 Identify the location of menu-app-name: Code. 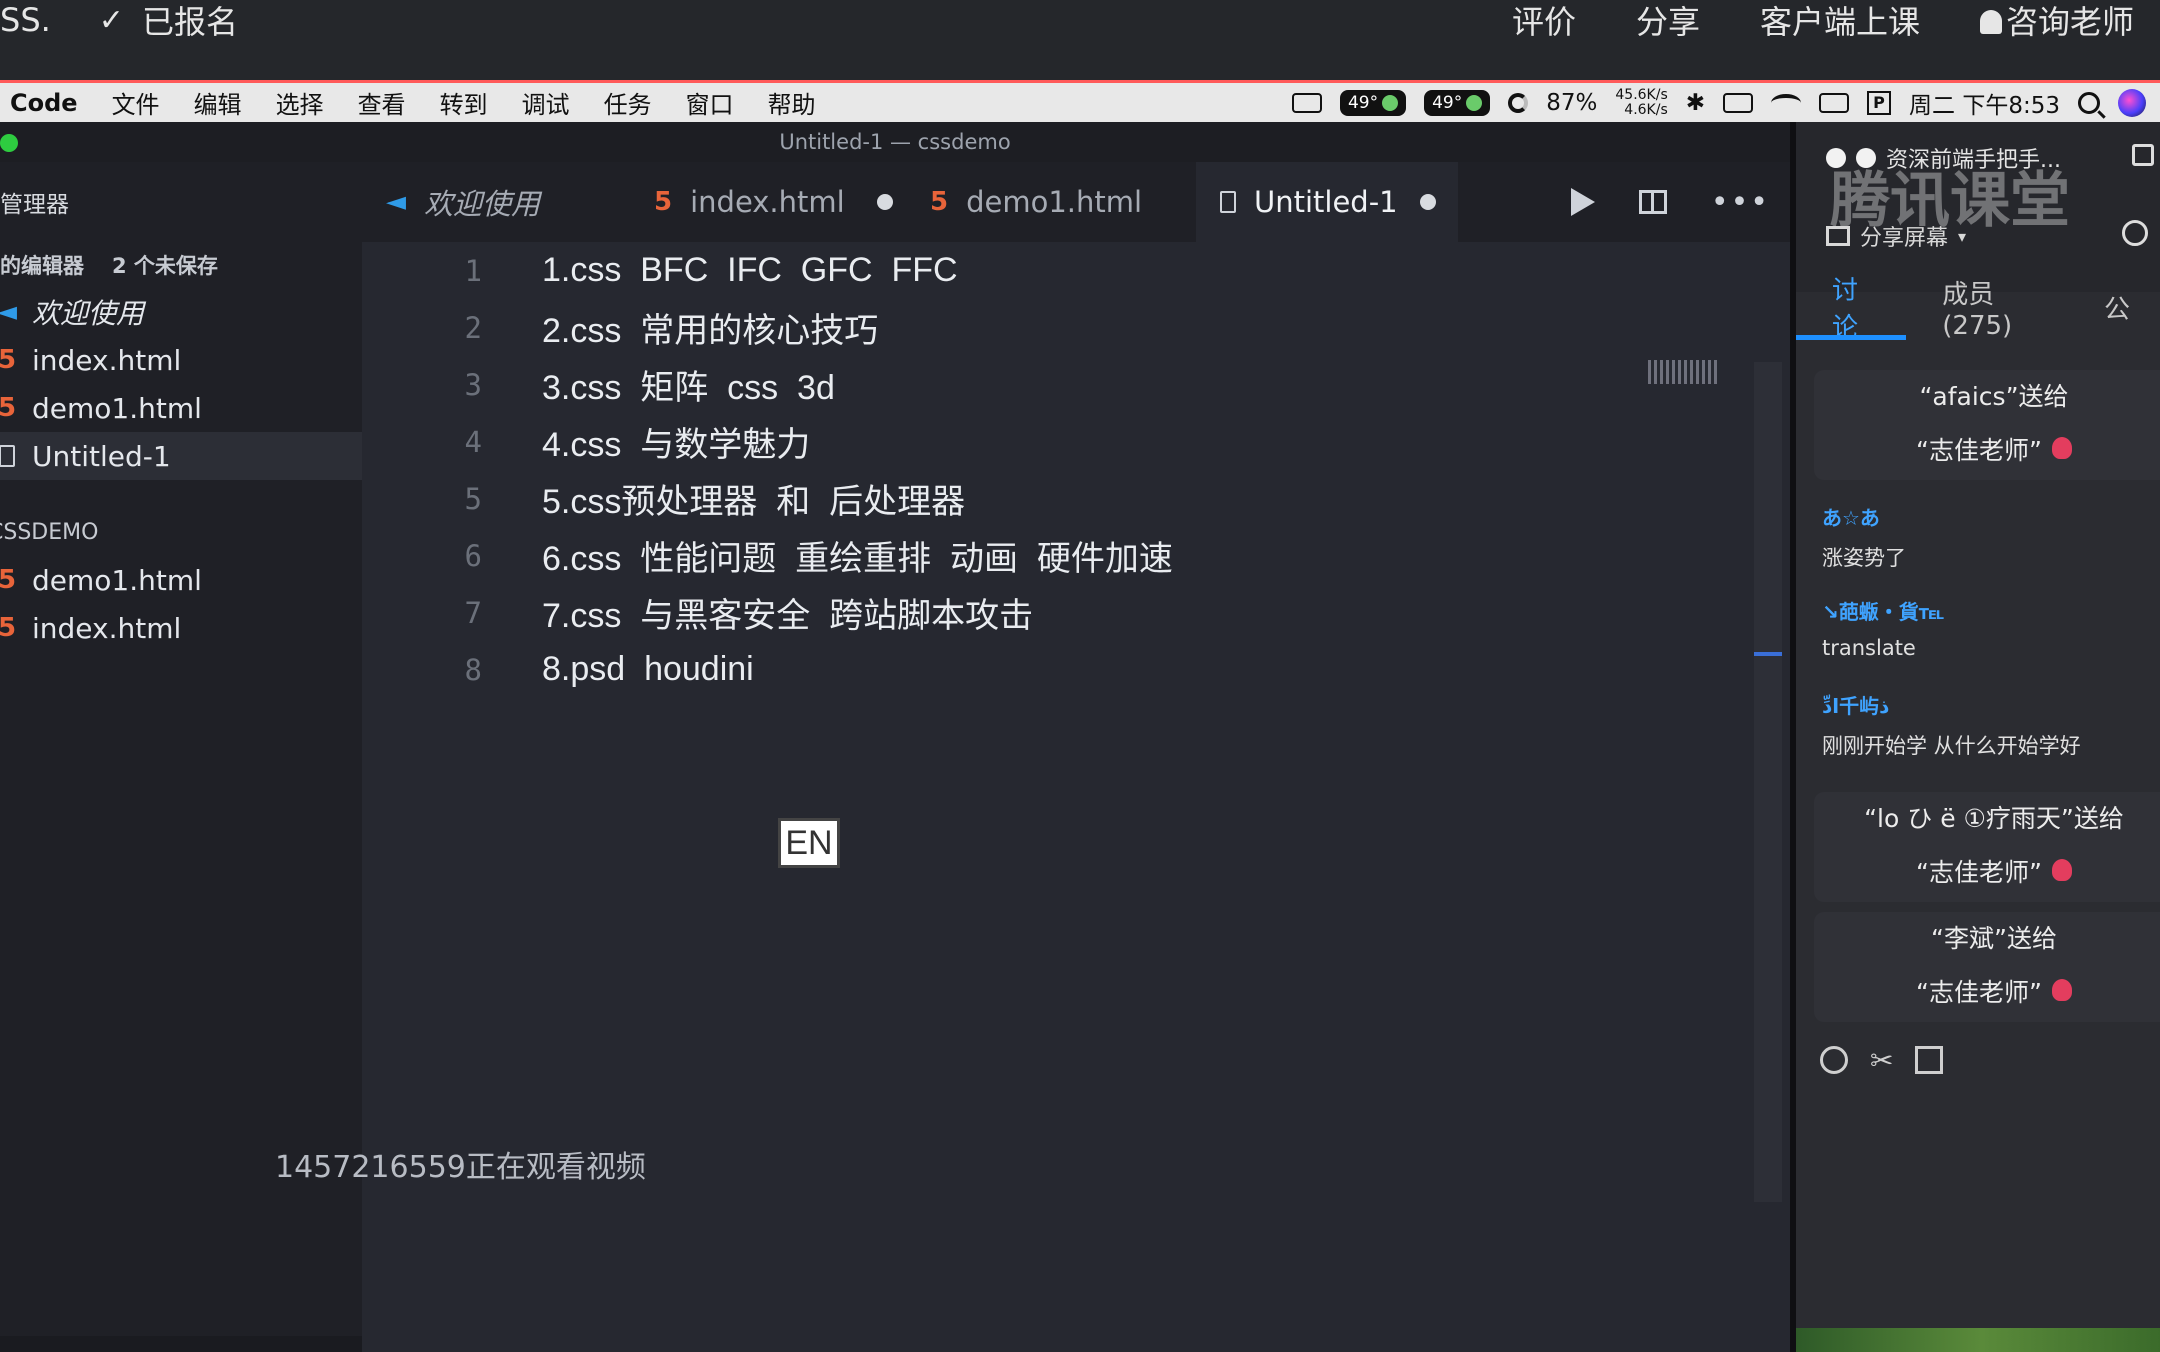
(44, 103).